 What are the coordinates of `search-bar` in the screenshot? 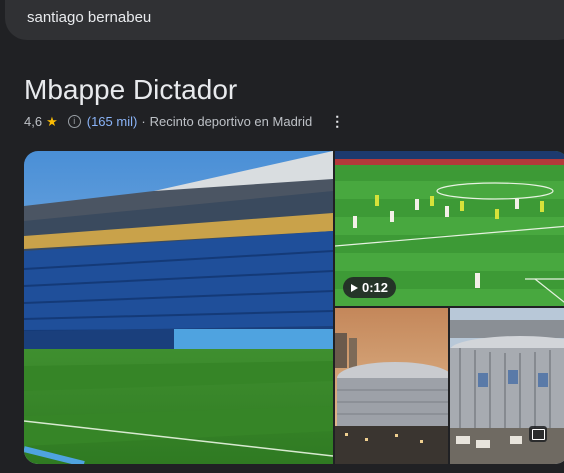 It's located at (284, 20).